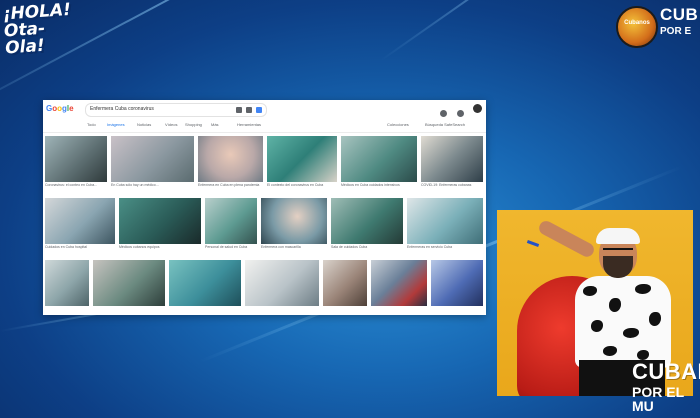 This screenshot has width=700, height=418. Describe the element at coordinates (445, 124) in the screenshot. I see `safesearch-link: Búsqueda SafeSearch` at that location.